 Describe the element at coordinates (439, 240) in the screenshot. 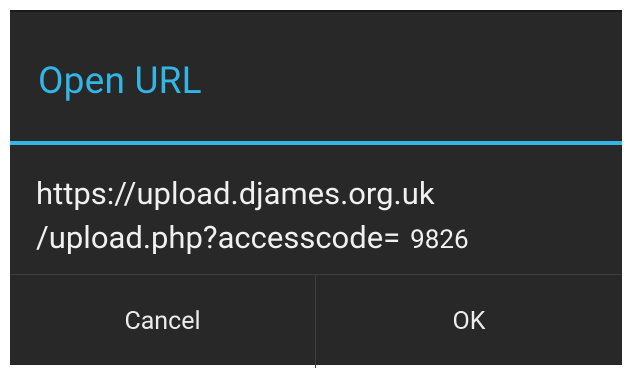

I see `access-code: 9826` at that location.